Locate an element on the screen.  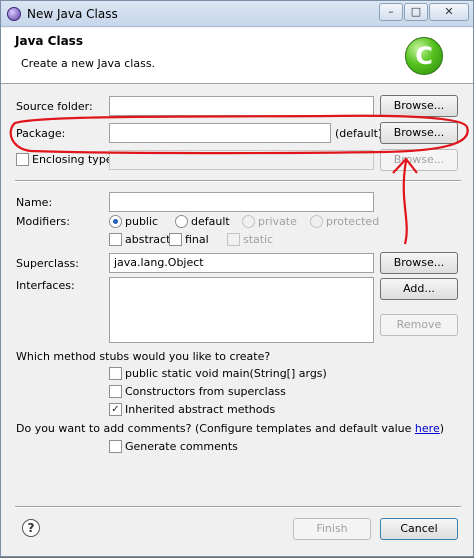
close-button: ✕ is located at coordinates (449, 12).